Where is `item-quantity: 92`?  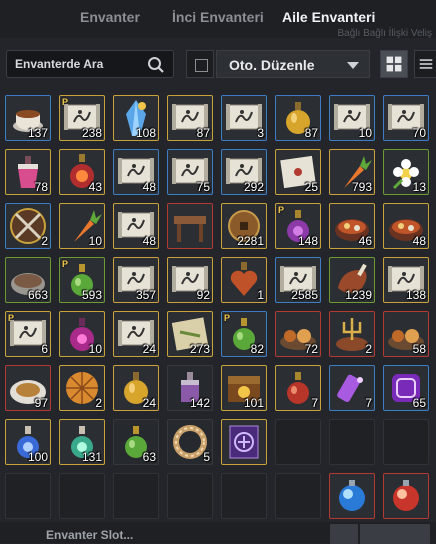
item-quantity: 92 is located at coordinates (203, 295).